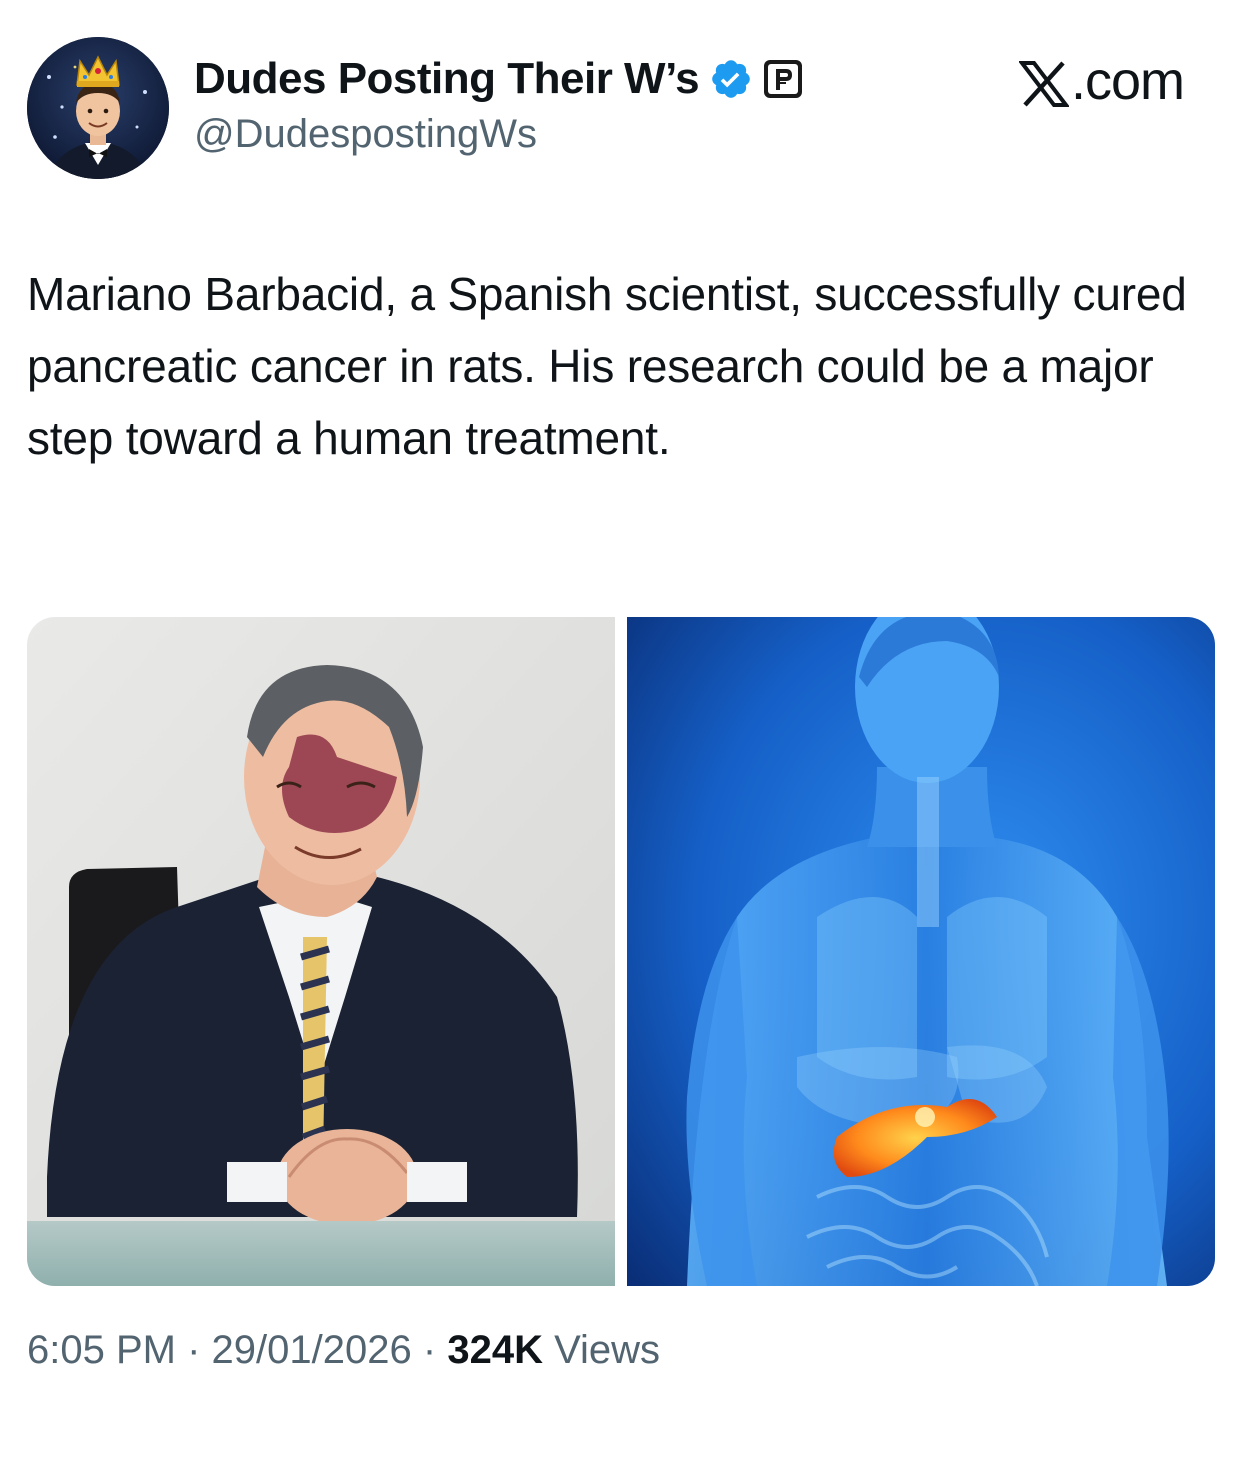 This screenshot has height=1462, width=1242. What do you see at coordinates (1127, 81) in the screenshot?
I see `site-label-suffix: .com` at bounding box center [1127, 81].